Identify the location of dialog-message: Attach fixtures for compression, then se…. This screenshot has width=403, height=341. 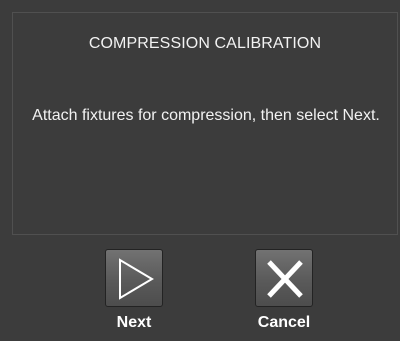
(206, 115).